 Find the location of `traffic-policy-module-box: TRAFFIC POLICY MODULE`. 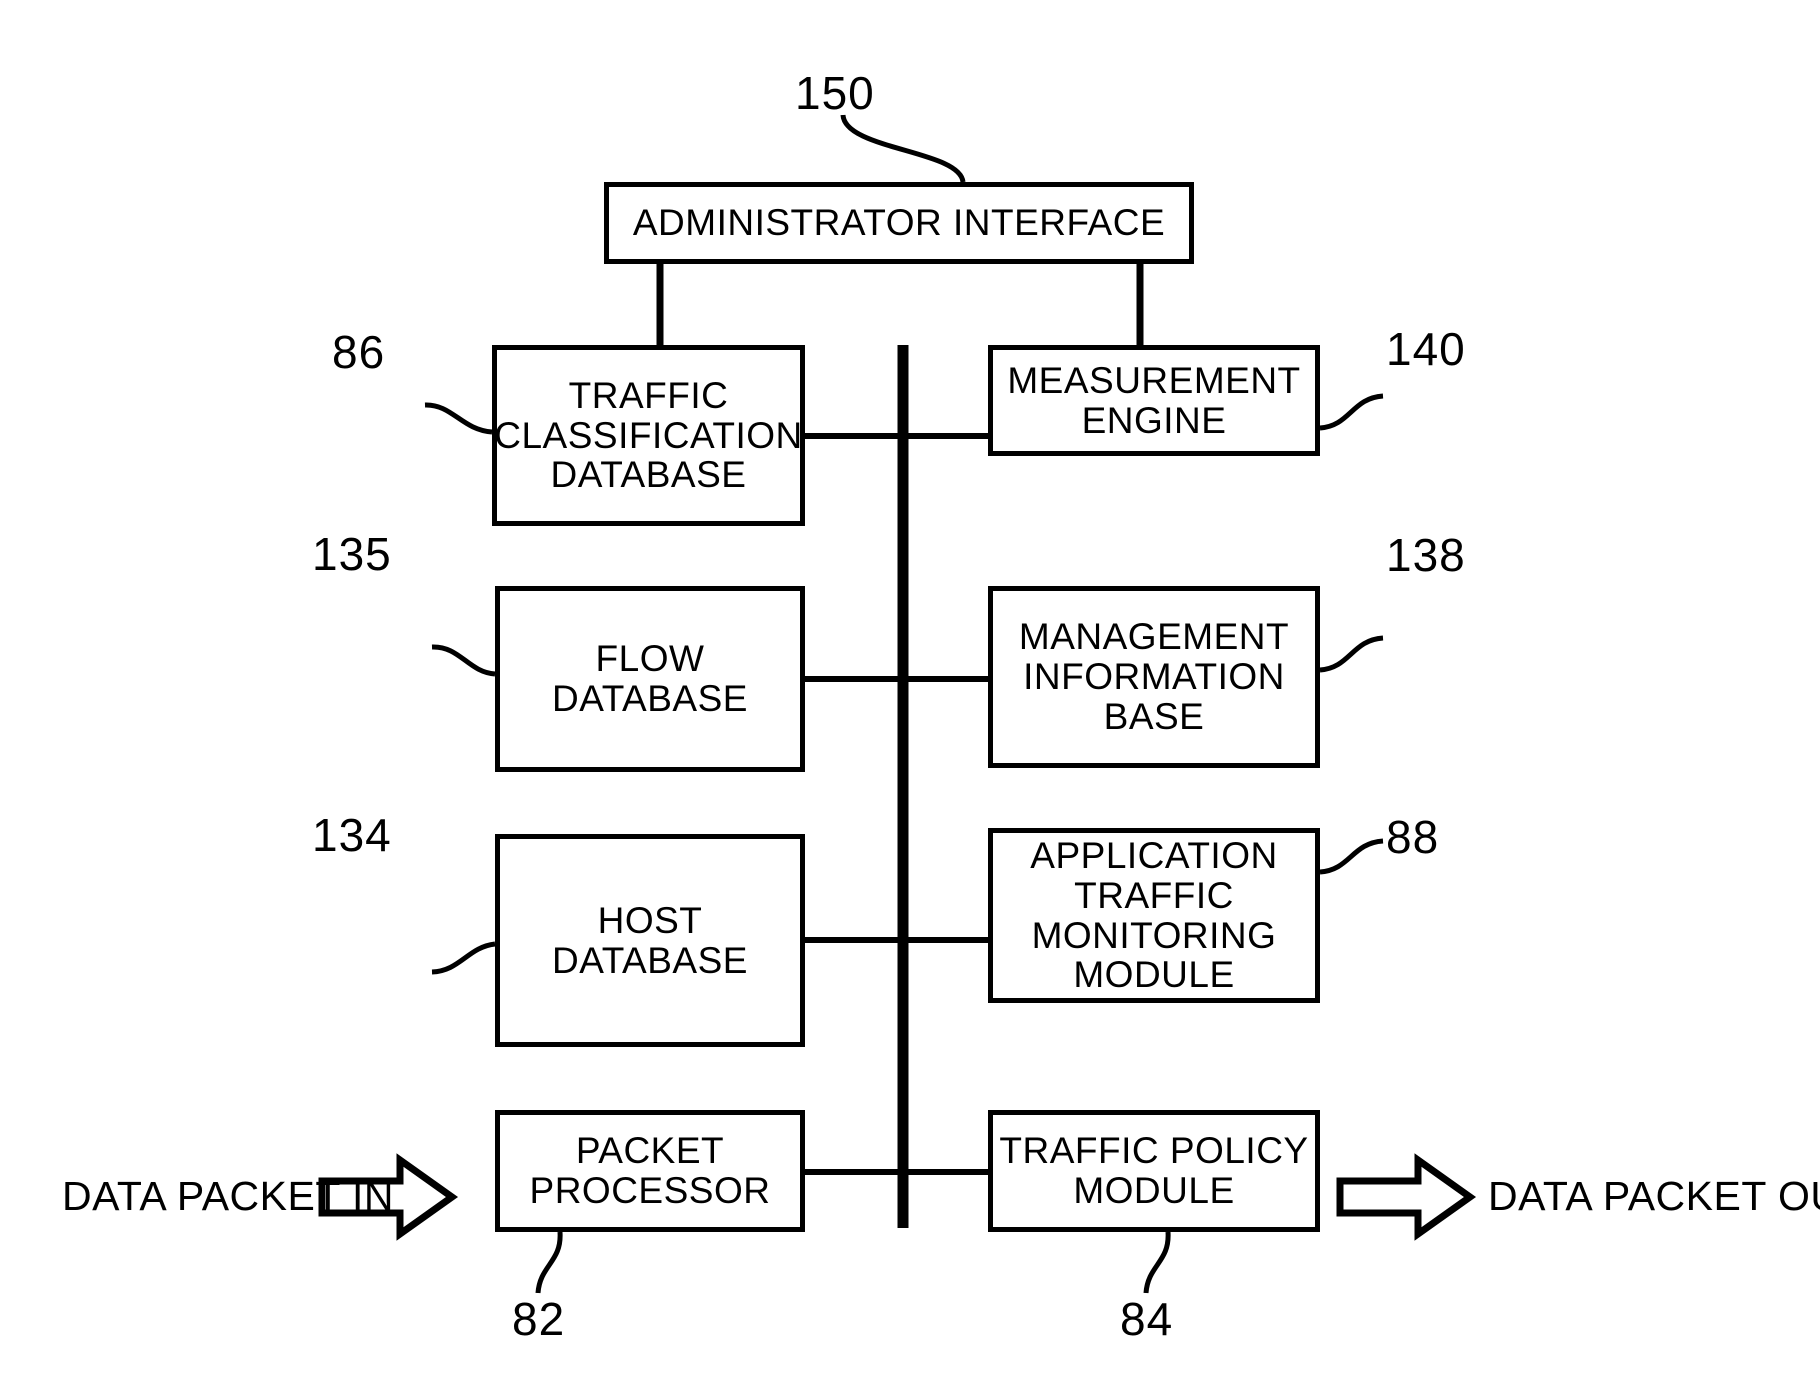

traffic-policy-module-box: TRAFFIC POLICY MODULE is located at coordinates (1154, 1171).